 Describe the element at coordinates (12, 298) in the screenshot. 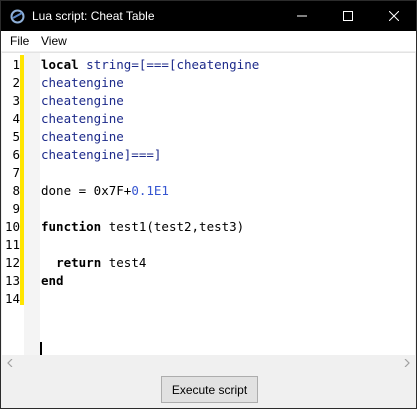

I see `line-number: 14` at that location.